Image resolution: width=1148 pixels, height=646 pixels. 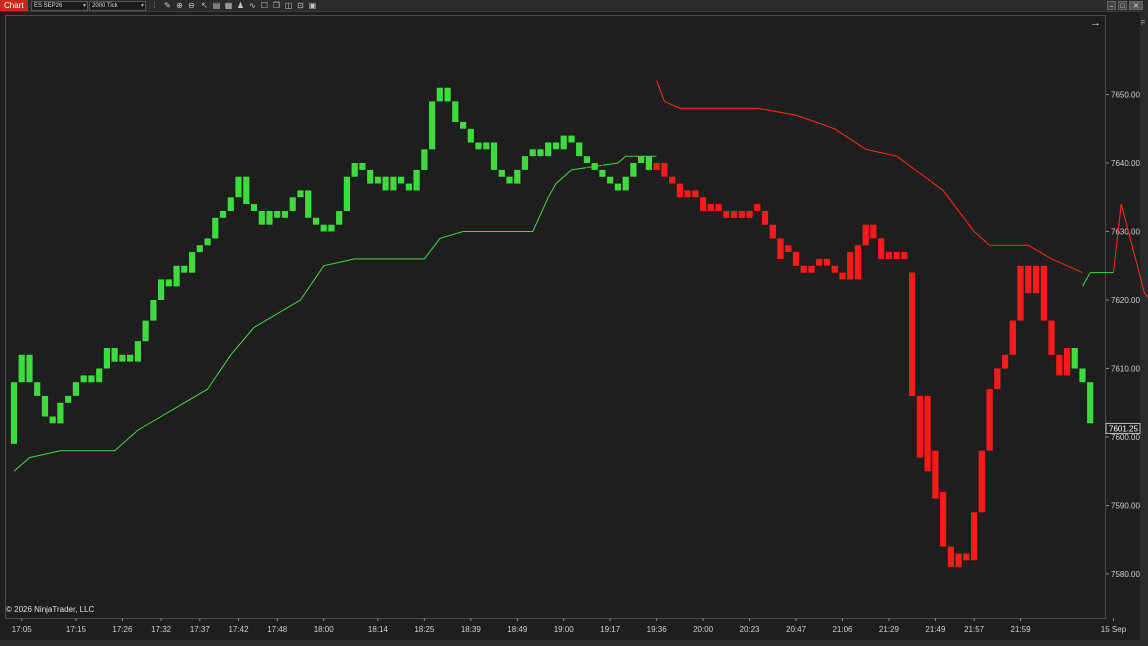 I want to click on price-axis-label: 7580.00, so click(x=1125, y=574).